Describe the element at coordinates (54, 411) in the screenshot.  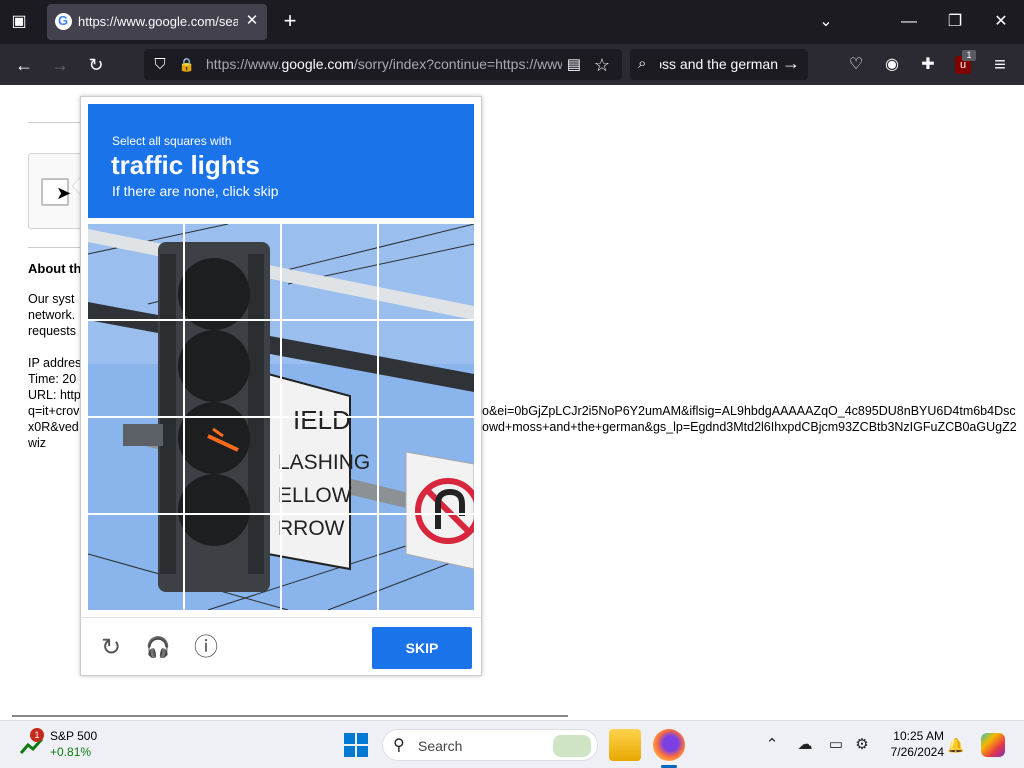
I see `url-line: q=it+crov` at that location.